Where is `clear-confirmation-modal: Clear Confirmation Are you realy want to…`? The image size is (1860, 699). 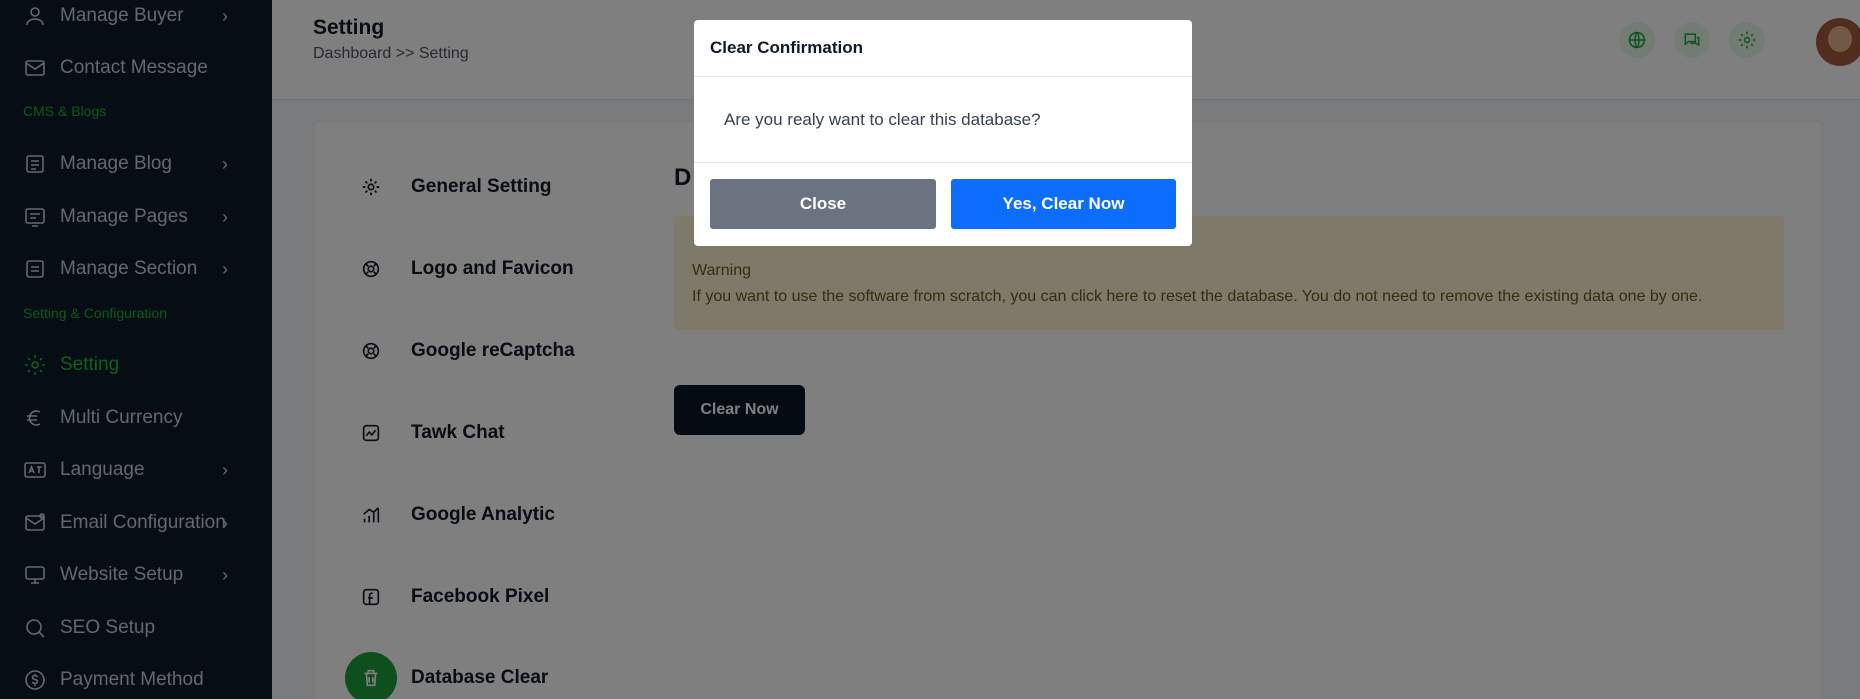 clear-confirmation-modal: Clear Confirmation Are you realy want to… is located at coordinates (943, 133).